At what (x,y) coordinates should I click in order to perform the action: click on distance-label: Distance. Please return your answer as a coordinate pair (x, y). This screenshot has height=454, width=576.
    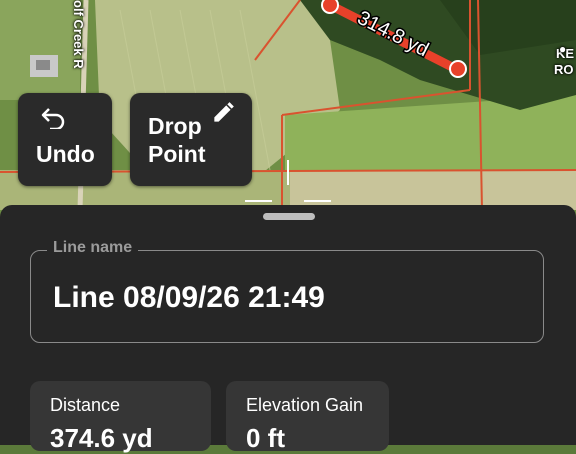
    Looking at the image, I should click on (85, 405).